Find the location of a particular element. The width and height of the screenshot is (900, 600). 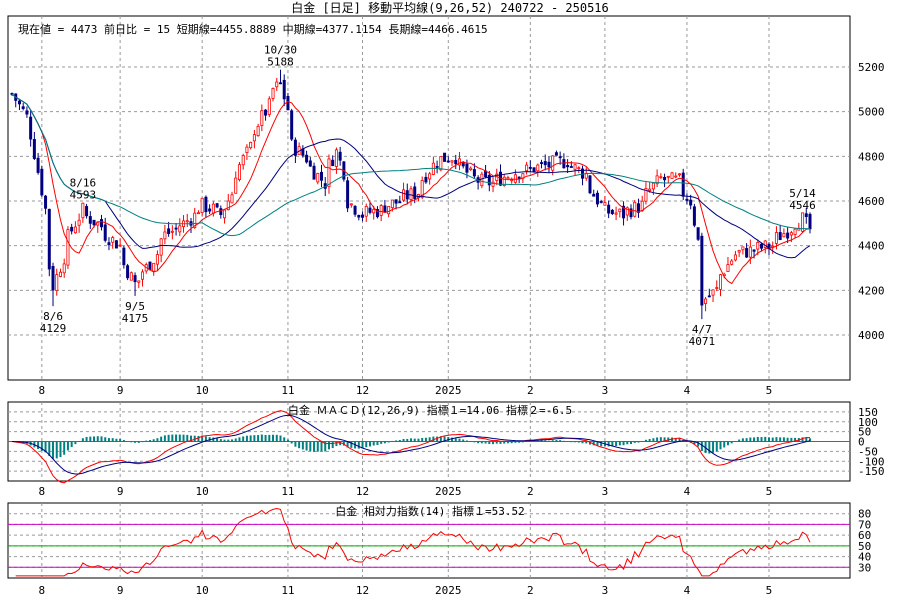

annotation-text: 4175 is located at coordinates (135, 318).